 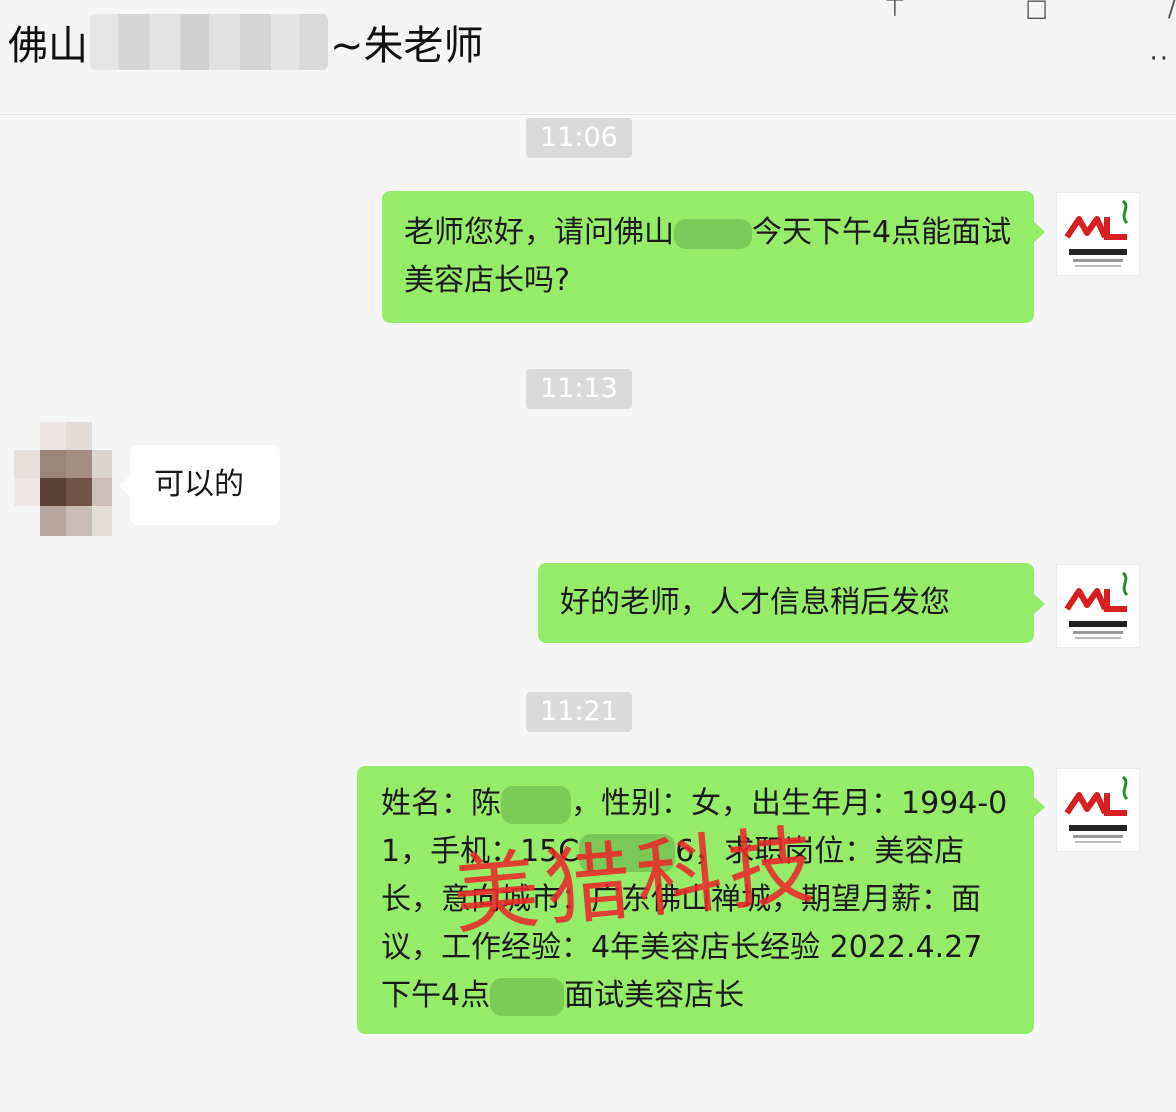 I want to click on blurred-avatar-icon, so click(x=64, y=480).